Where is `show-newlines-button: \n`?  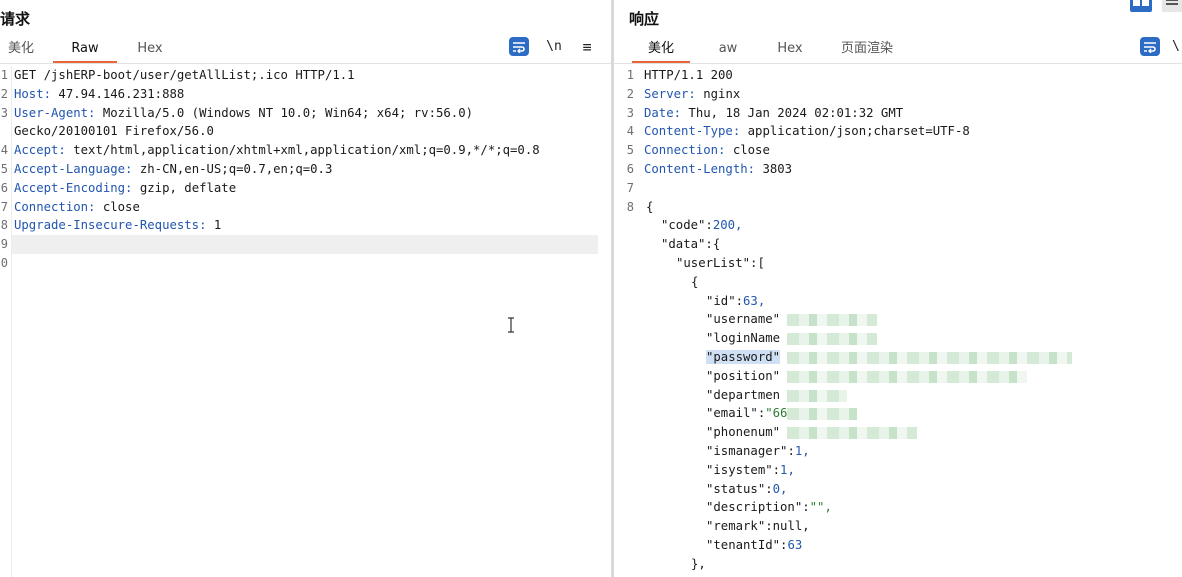 show-newlines-button: \n is located at coordinates (554, 46).